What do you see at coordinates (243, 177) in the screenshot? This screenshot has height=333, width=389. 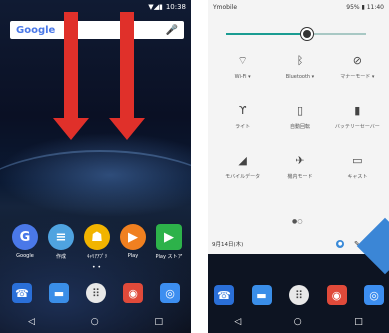 I see `tile-label: モバイルデータ` at bounding box center [243, 177].